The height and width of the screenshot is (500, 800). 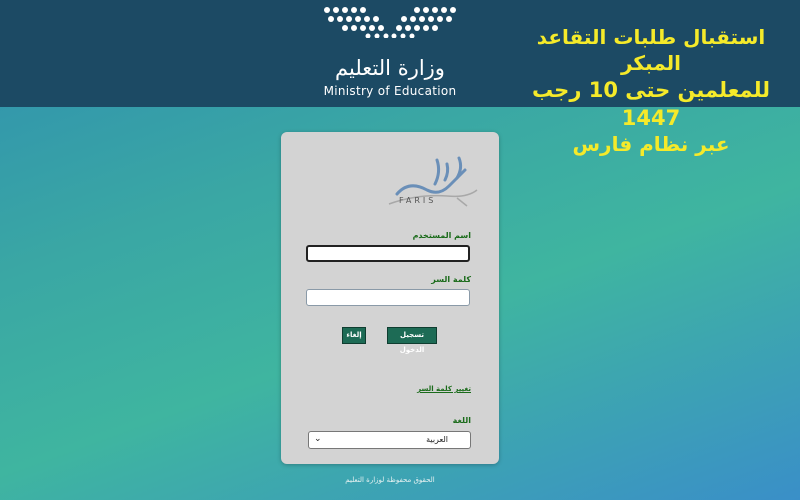 What do you see at coordinates (390, 68) in the screenshot?
I see `ministry-name-arabic: وزارة التعليم` at bounding box center [390, 68].